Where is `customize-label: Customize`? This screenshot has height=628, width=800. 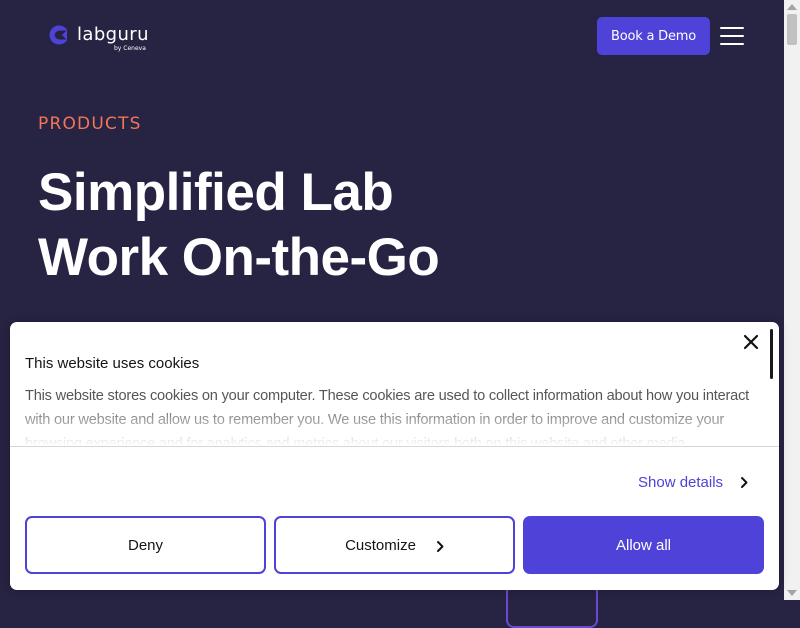
customize-label: Customize is located at coordinates (380, 545).